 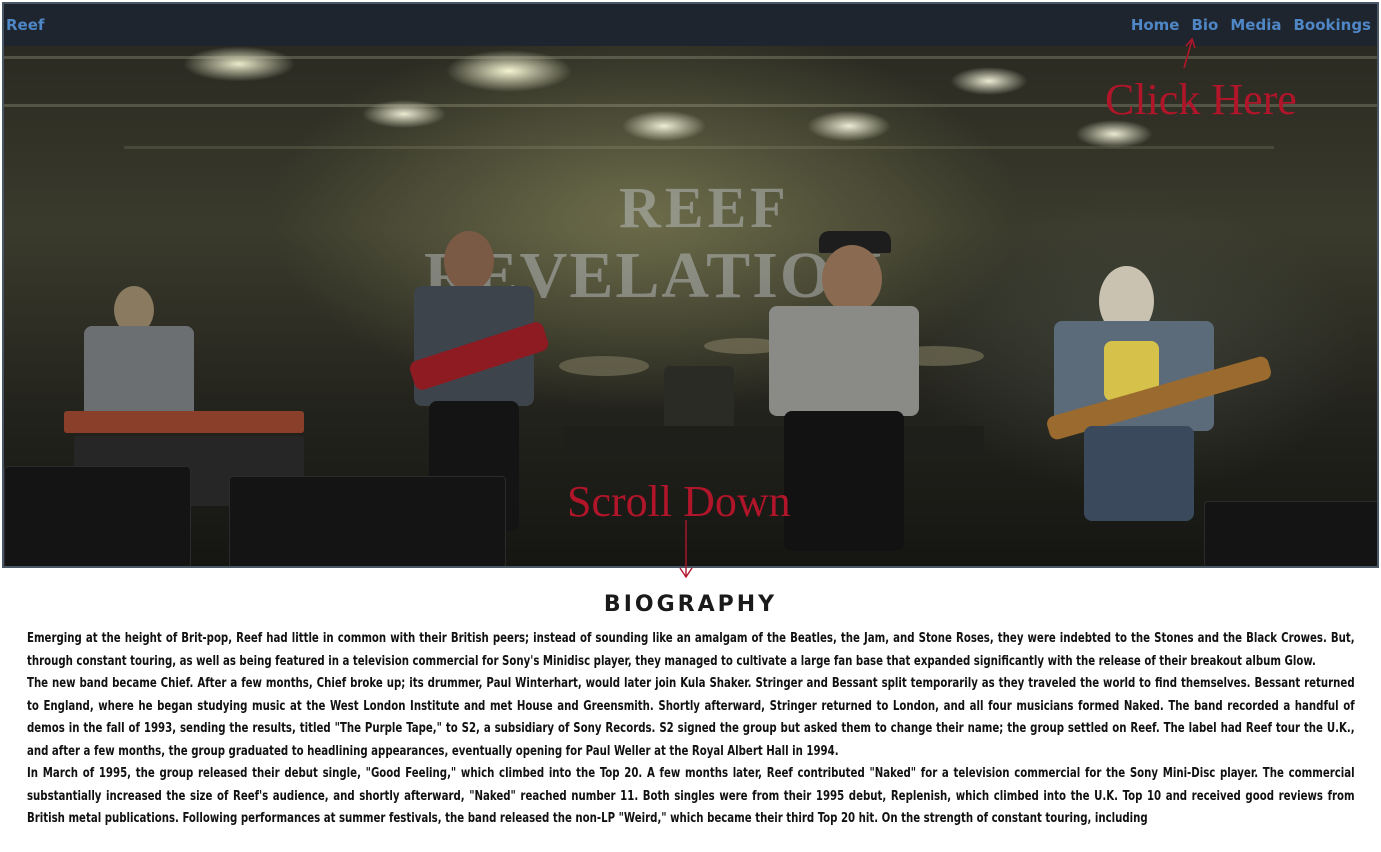 I want to click on nav-links: Home Bio Media Bookings, so click(x=1251, y=25).